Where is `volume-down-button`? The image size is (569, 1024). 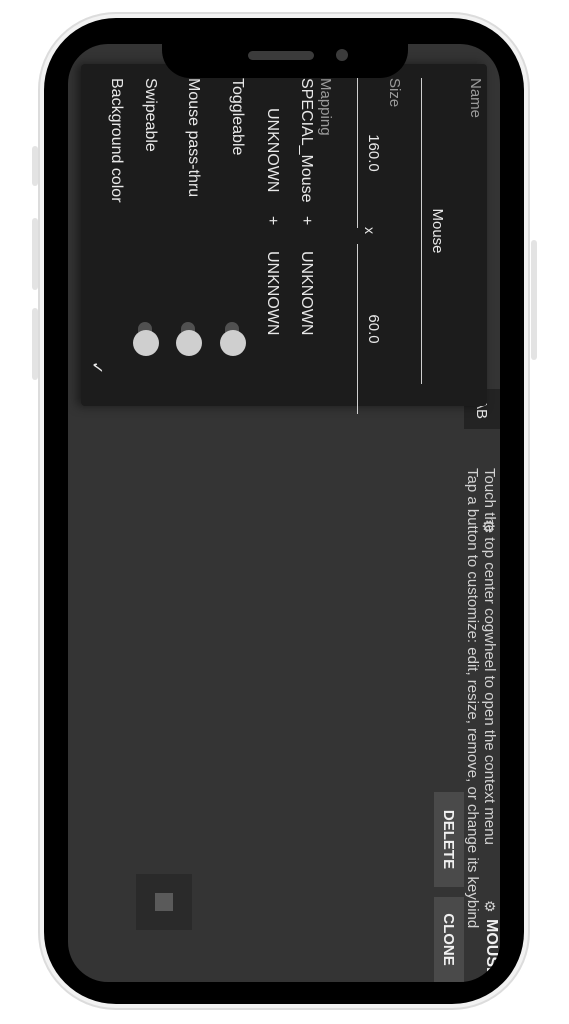
volume-down-button is located at coordinates (35, 344).